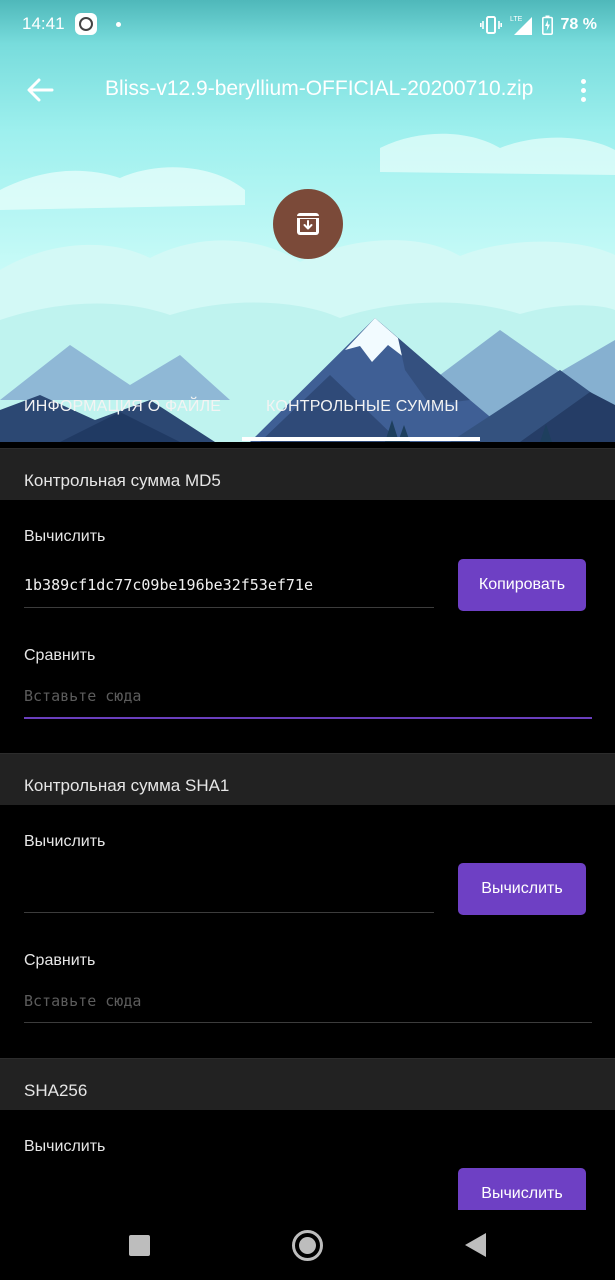 The image size is (615, 1280). What do you see at coordinates (60, 655) in the screenshot?
I see `md5-compare-label: Сравнить` at bounding box center [60, 655].